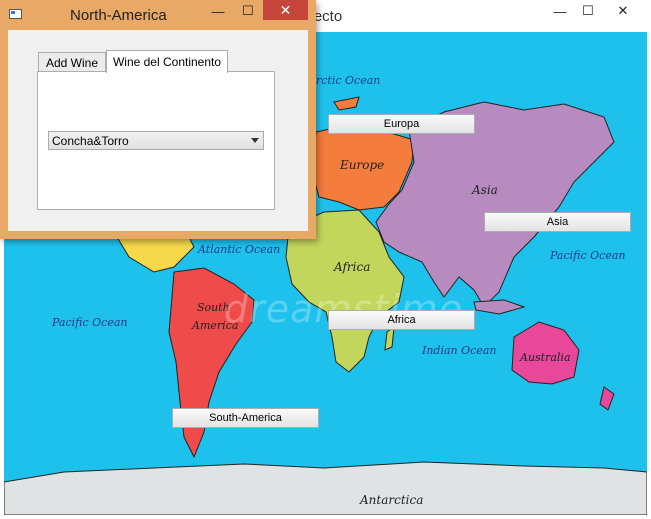  What do you see at coordinates (346, 103) in the screenshot?
I see `arctic-island-shape` at bounding box center [346, 103].